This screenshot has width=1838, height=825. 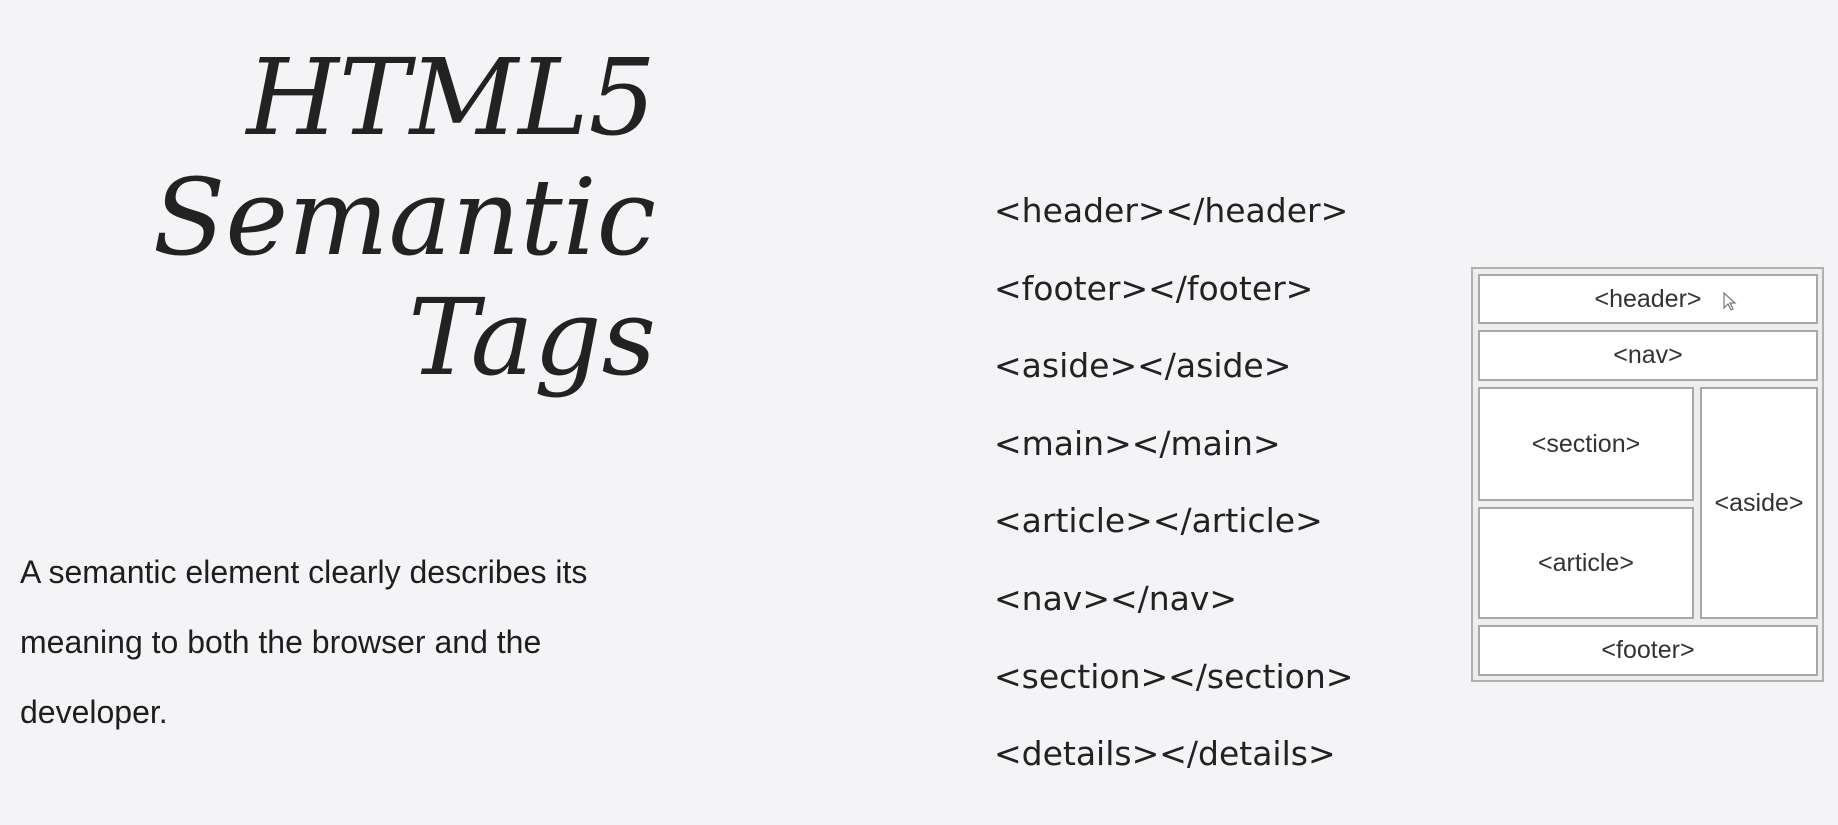 I want to click on tag-list-item: <section></section>, so click(x=1174, y=676).